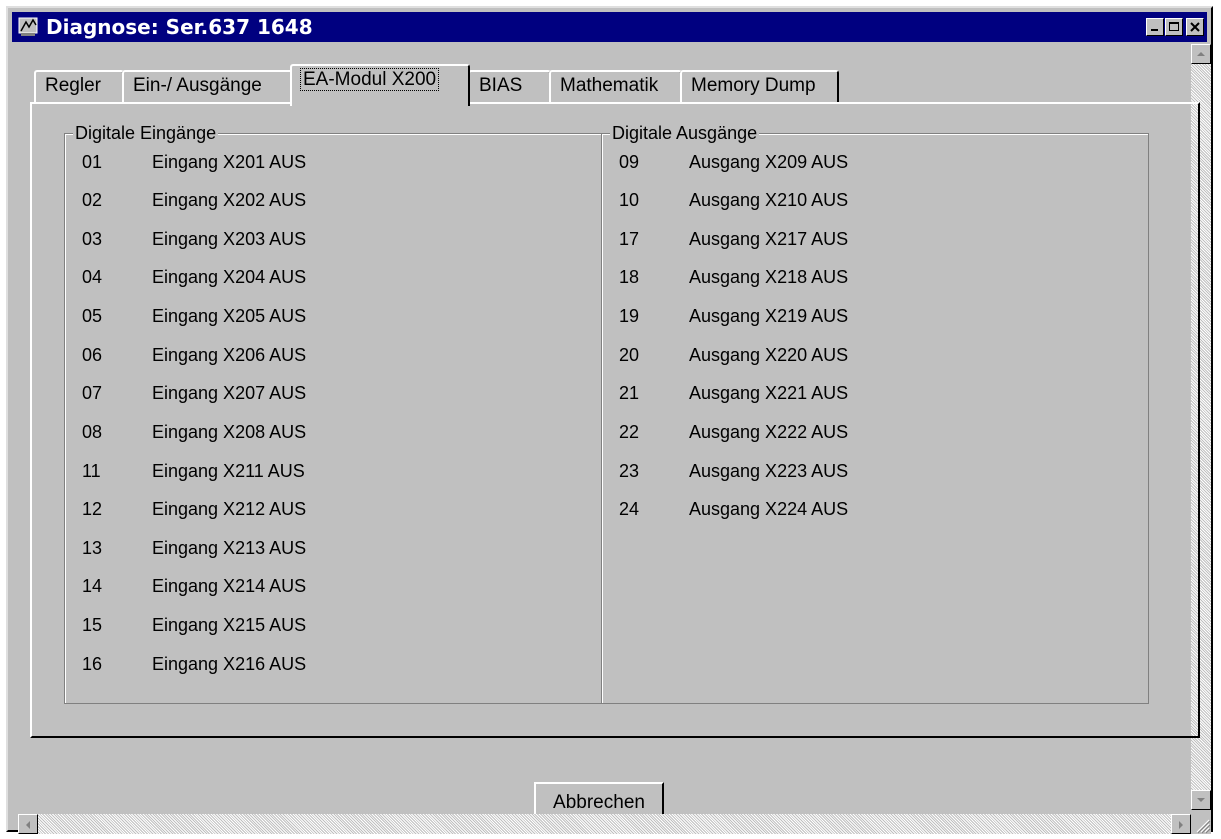 The image size is (1221, 839). Describe the element at coordinates (769, 200) in the screenshot. I see `row-label: Ausgang X210 AUS` at that location.